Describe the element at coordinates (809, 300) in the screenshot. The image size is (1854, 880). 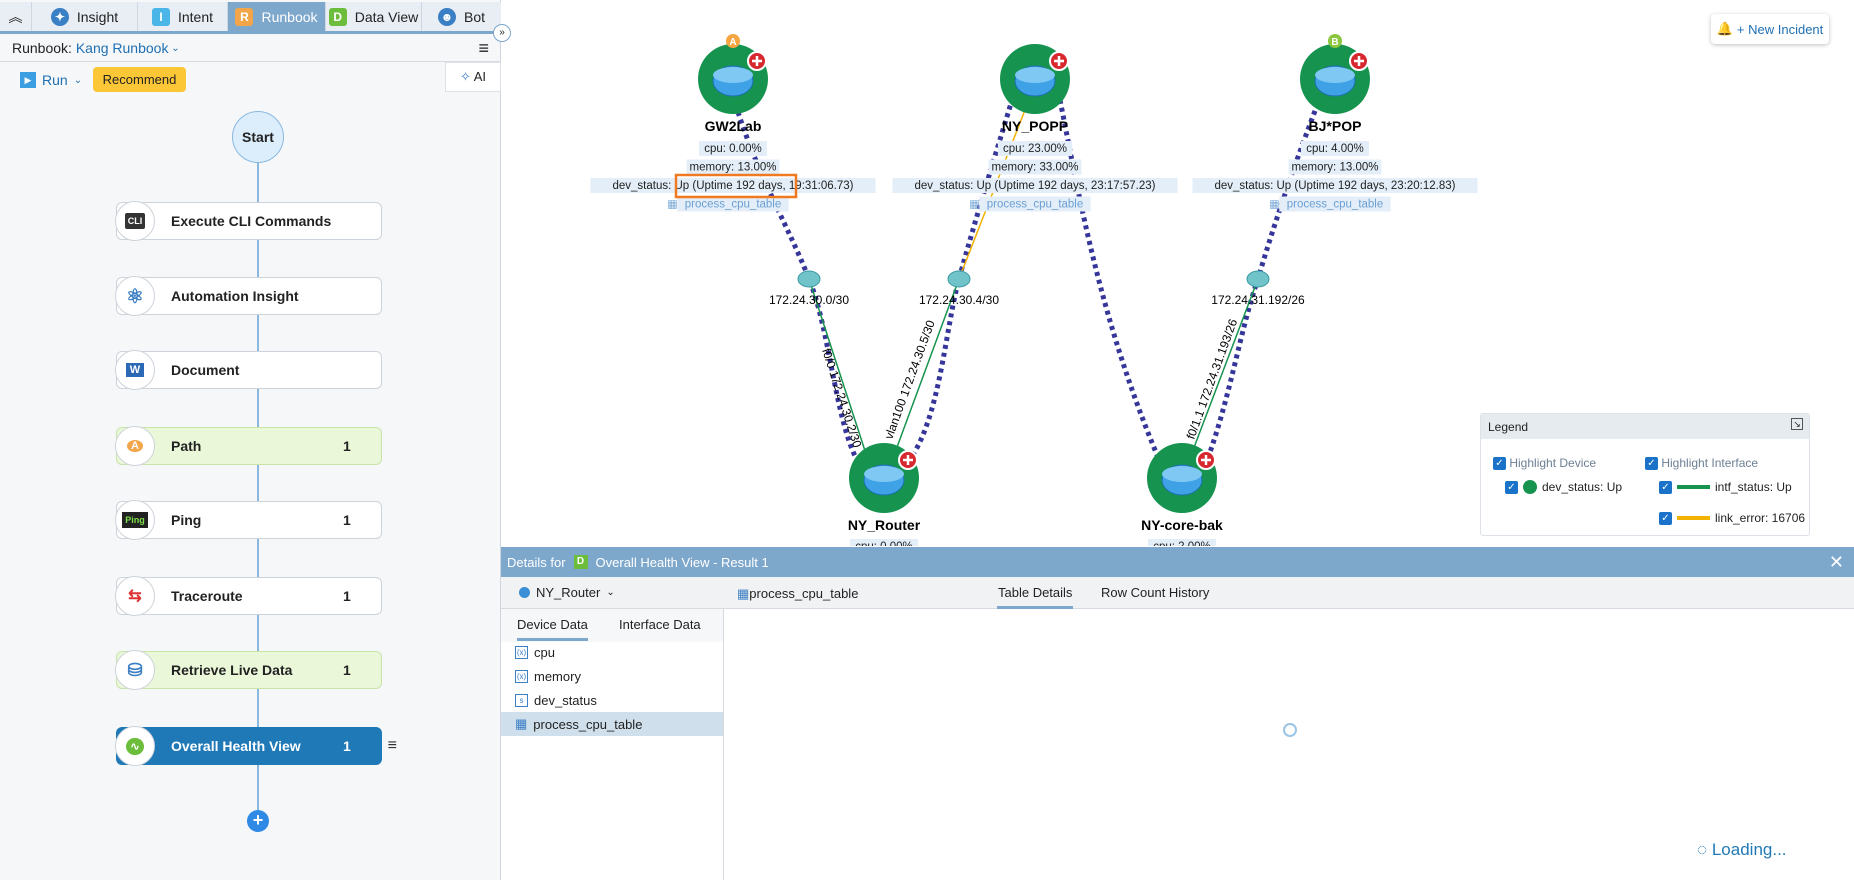
I see `subnet-label: 172.24.30.0/30` at that location.